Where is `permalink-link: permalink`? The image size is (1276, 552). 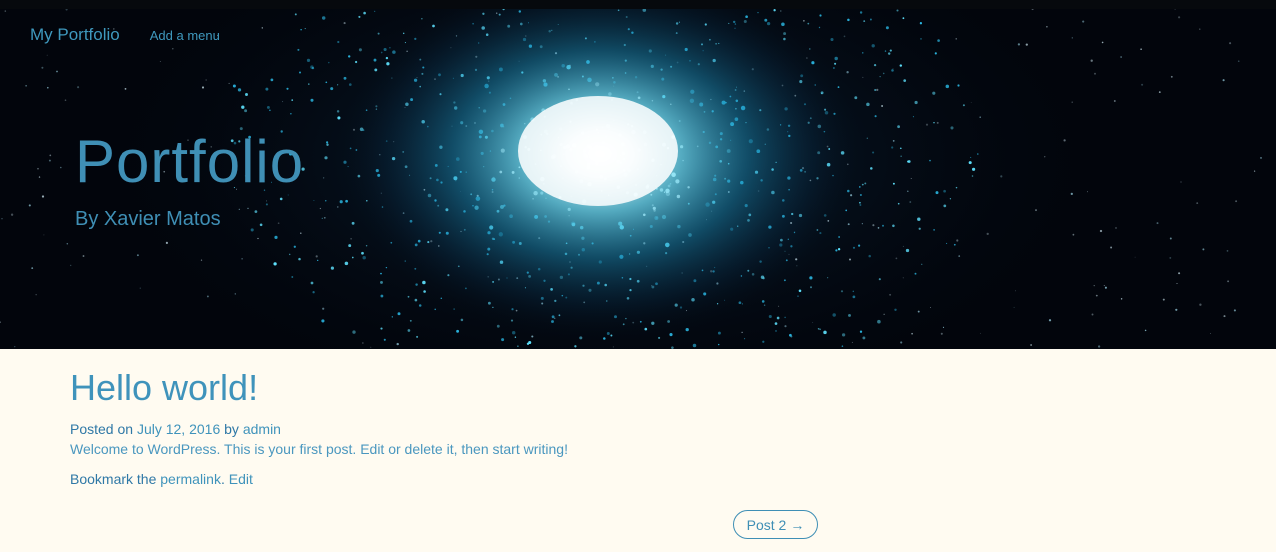
permalink-link: permalink is located at coordinates (190, 479).